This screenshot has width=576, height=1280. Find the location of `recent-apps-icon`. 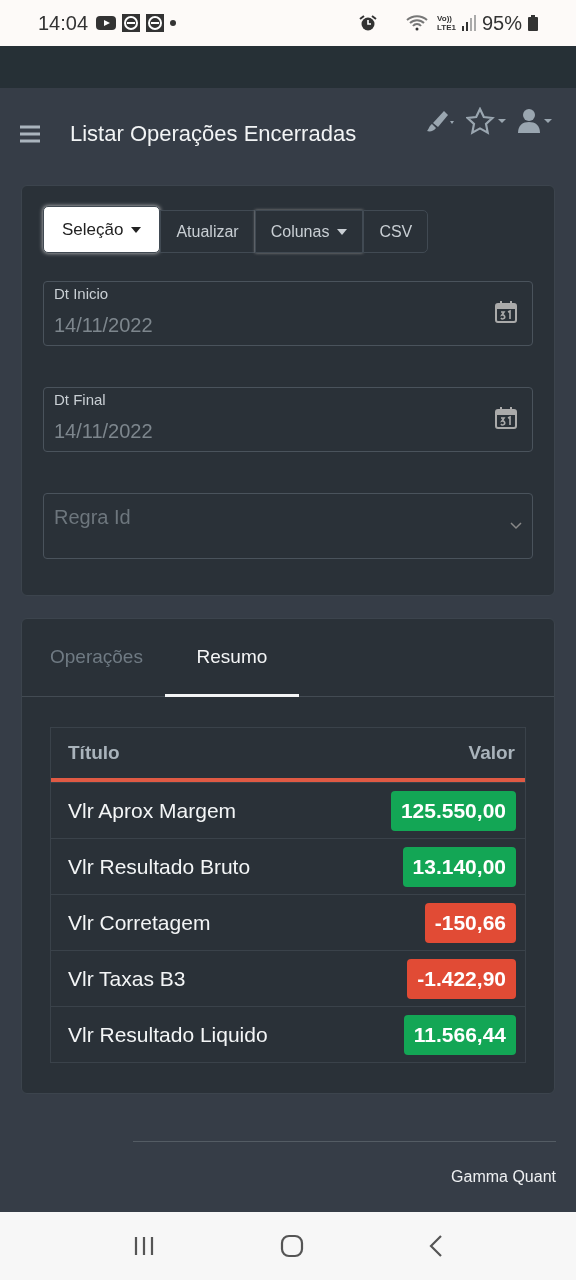

recent-apps-icon is located at coordinates (143, 1246).